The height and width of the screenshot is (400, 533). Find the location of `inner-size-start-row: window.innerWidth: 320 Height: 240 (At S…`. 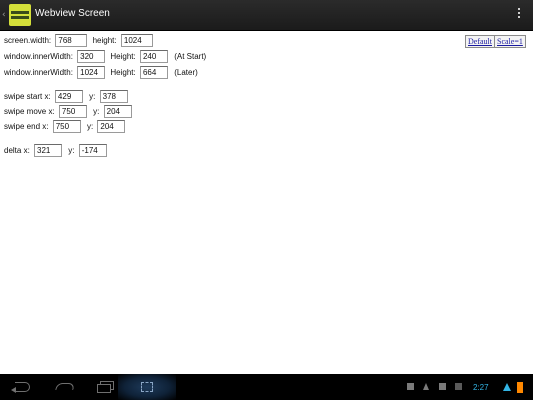

inner-size-start-row: window.innerWidth: 320 Height: 240 (At S… is located at coordinates (105, 56).